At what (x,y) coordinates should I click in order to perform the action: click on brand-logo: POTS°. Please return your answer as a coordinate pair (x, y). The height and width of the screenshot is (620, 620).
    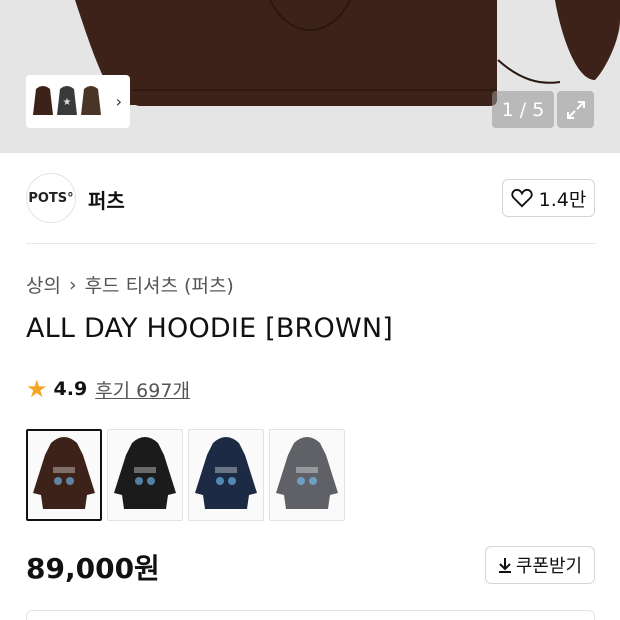
    Looking at the image, I should click on (51, 198).